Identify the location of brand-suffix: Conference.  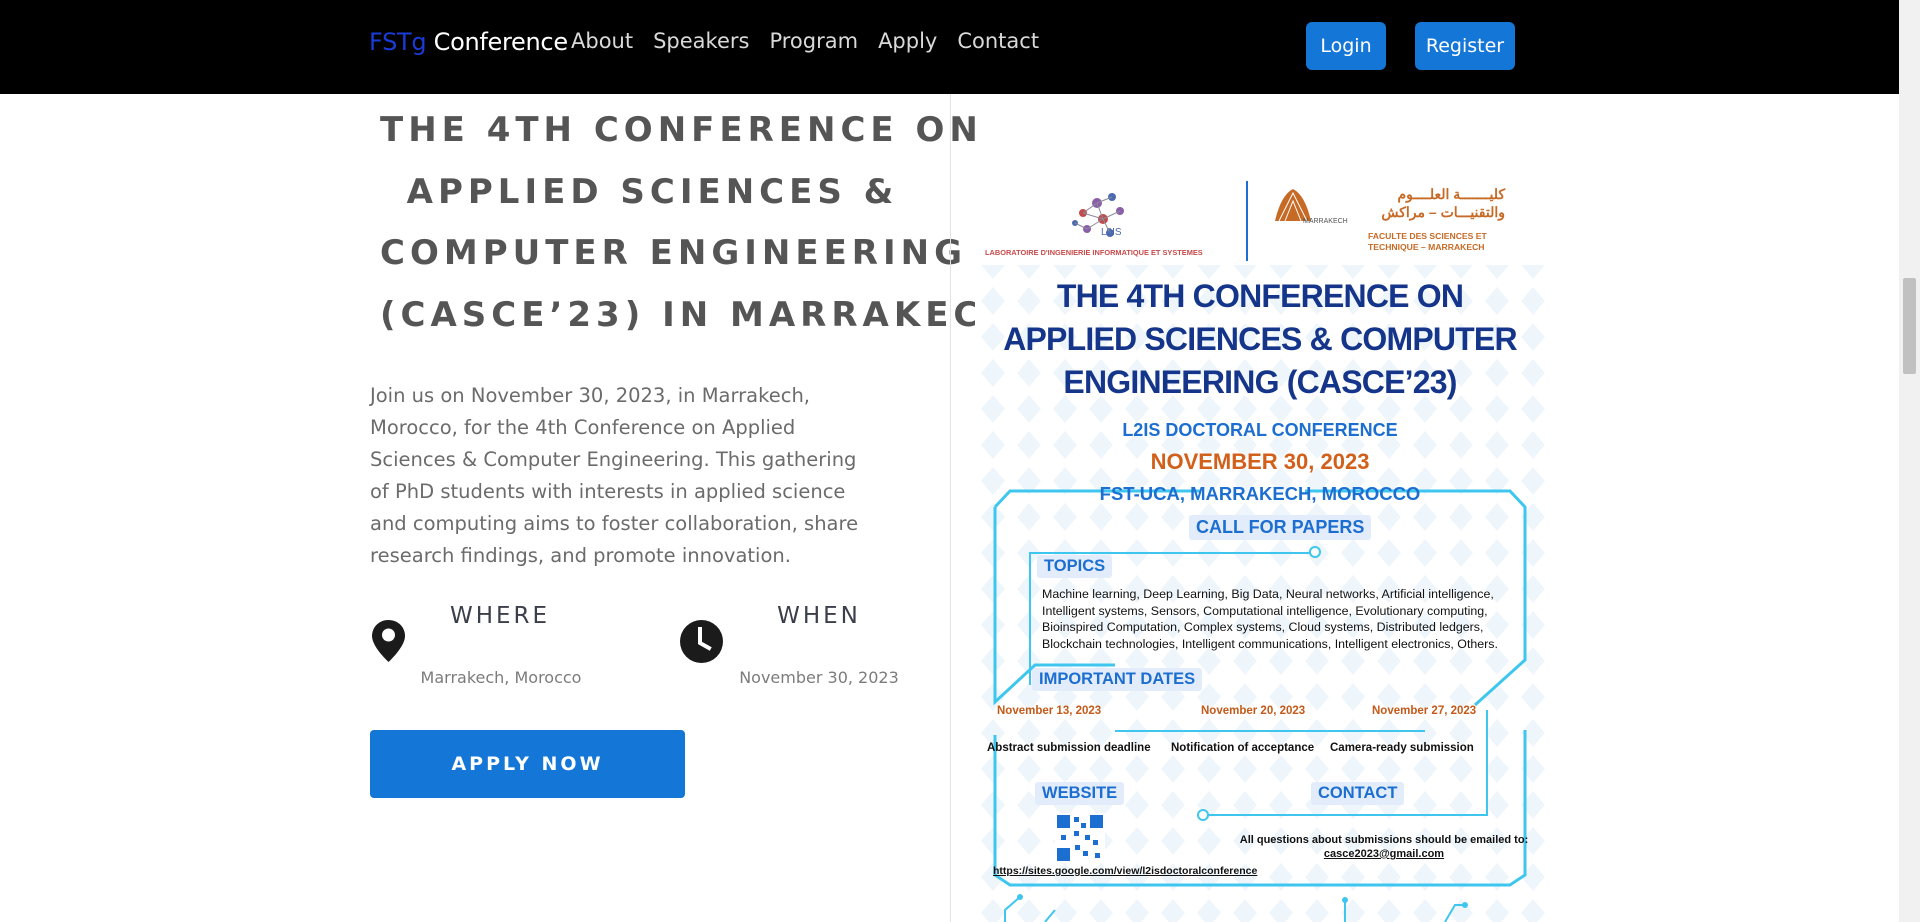
(497, 42).